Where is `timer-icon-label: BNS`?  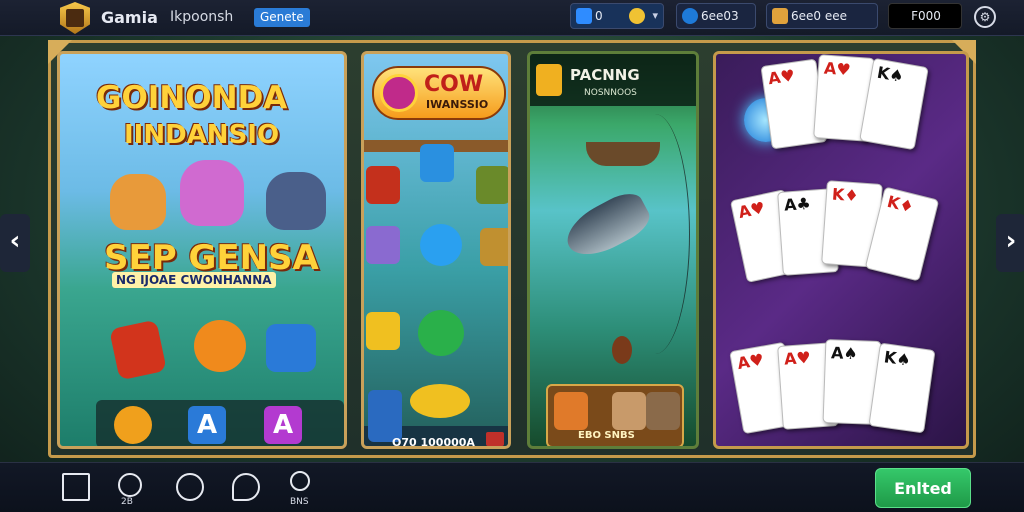 timer-icon-label: BNS is located at coordinates (299, 502).